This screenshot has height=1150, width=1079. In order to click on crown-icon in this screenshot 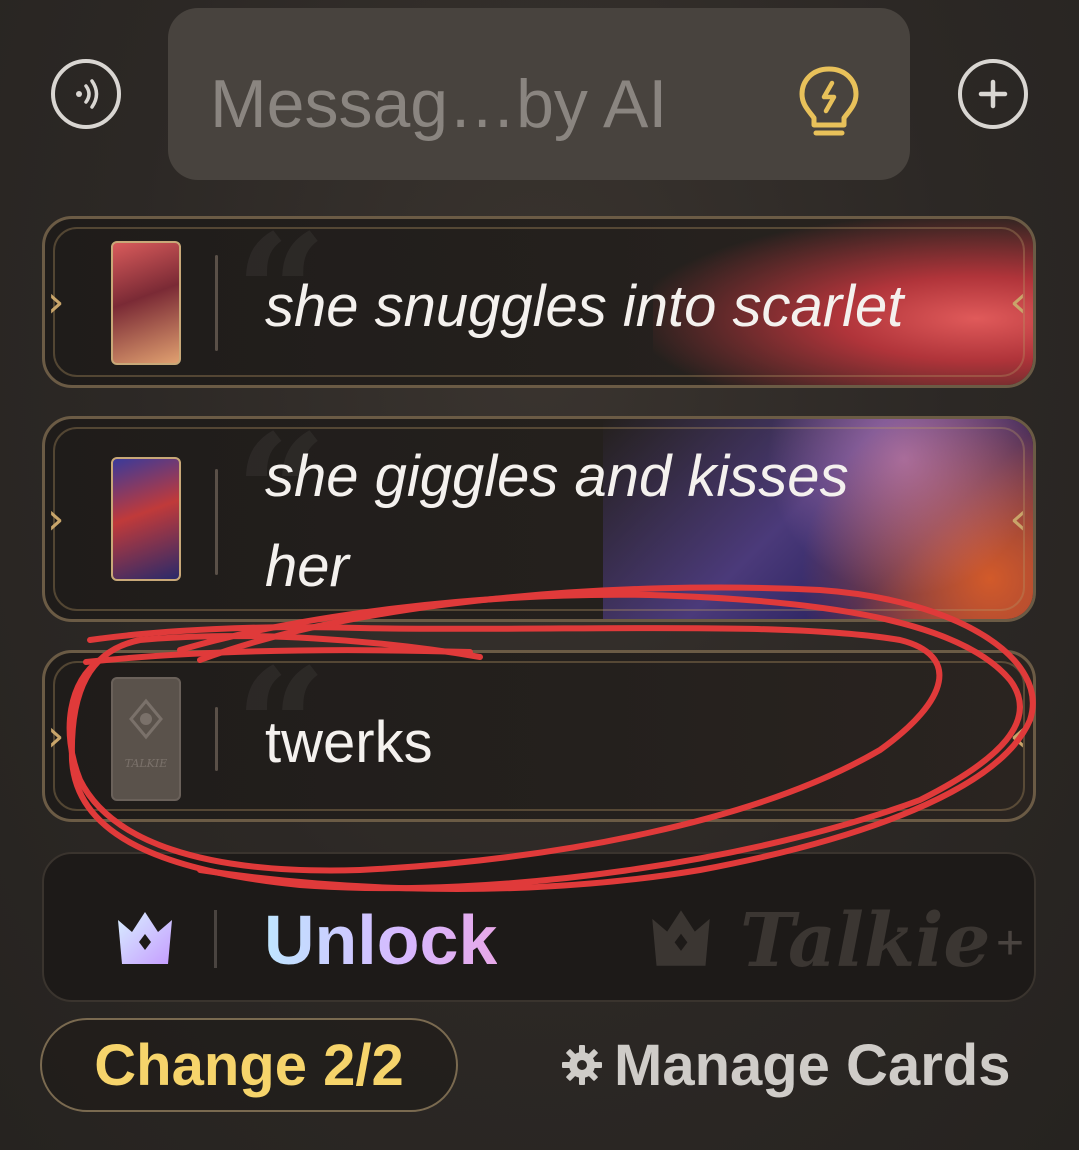, I will do `click(145, 939)`.